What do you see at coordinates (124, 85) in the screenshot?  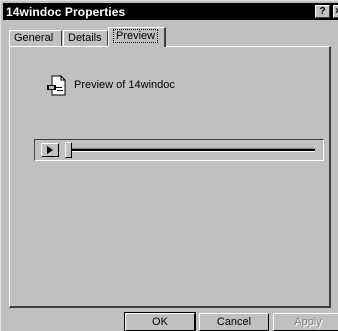 I see `preview-file-label: Preview of 14windoc` at bounding box center [124, 85].